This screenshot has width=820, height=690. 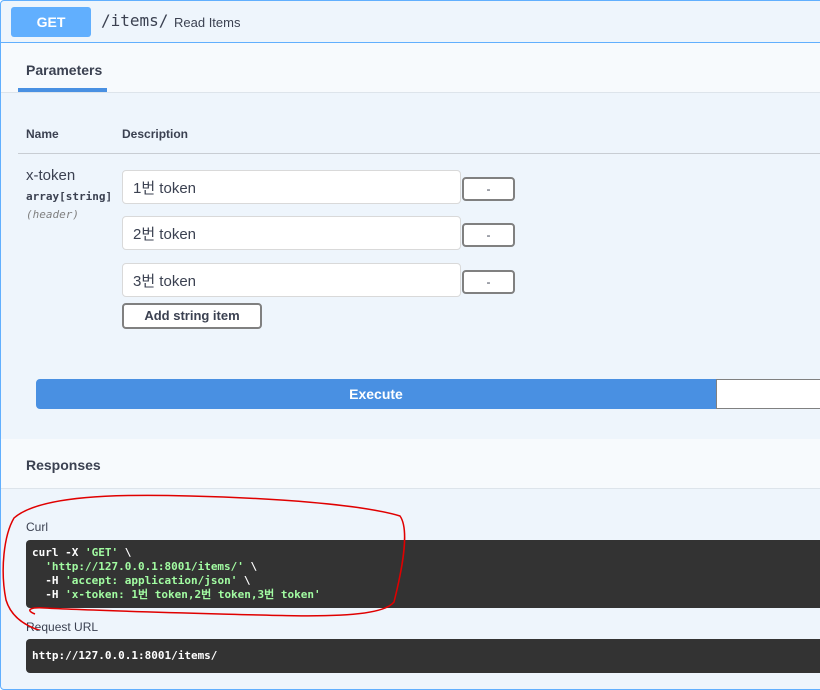 I want to click on responses-header: Responses, so click(x=410, y=464).